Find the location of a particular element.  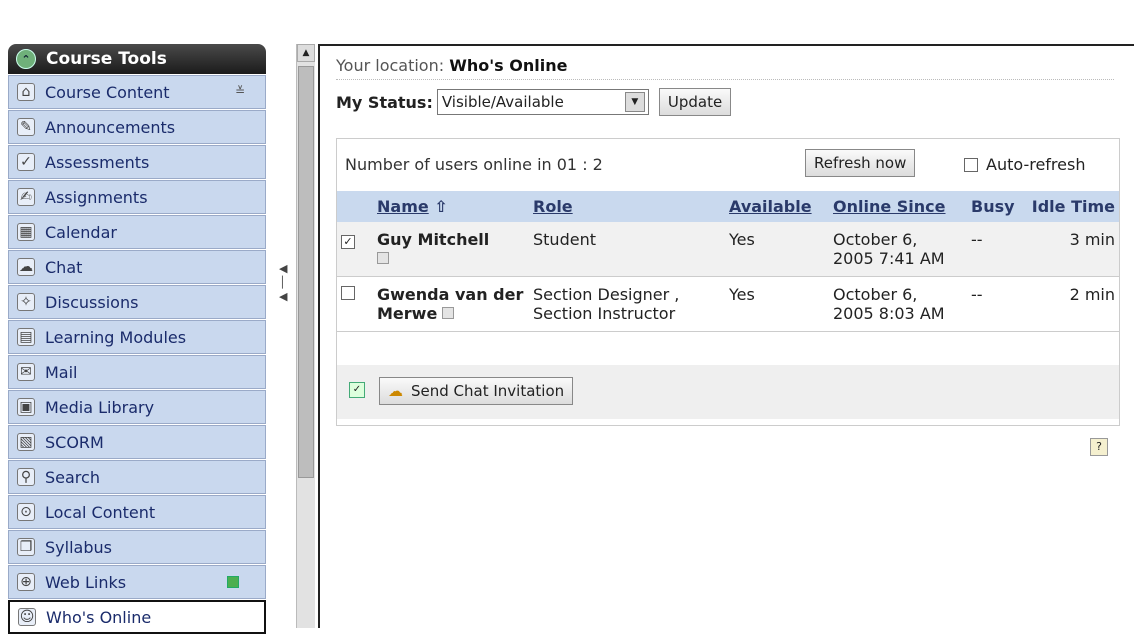

user-count: Number of users online in 01 : 2 is located at coordinates (474, 164).